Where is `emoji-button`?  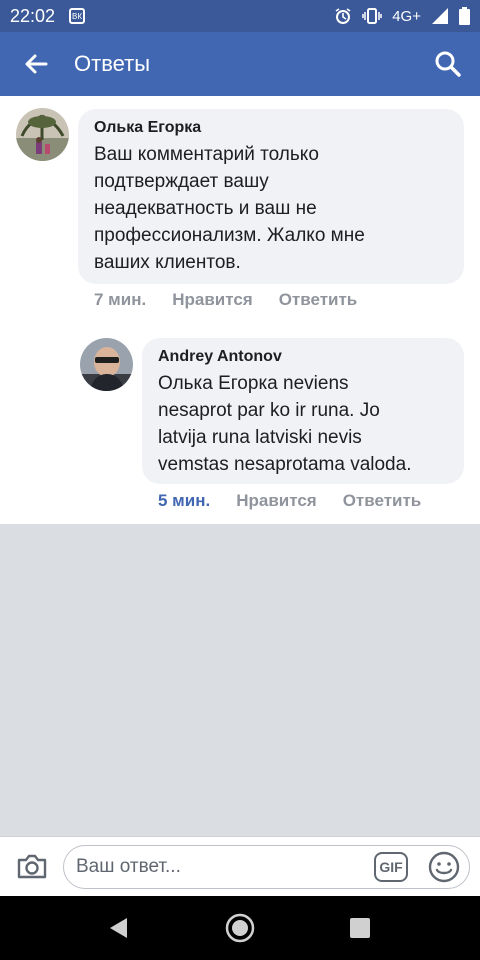 emoji-button is located at coordinates (444, 867).